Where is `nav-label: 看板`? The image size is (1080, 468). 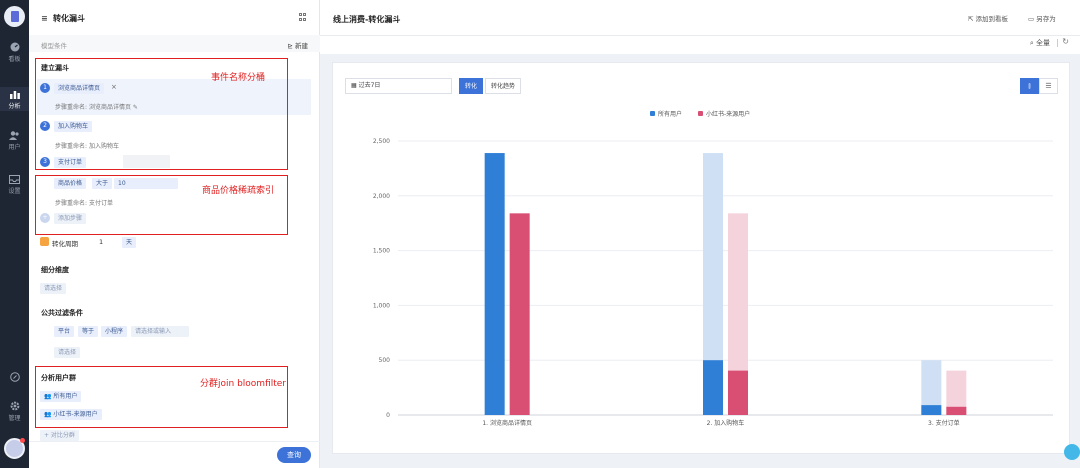 nav-label: 看板 is located at coordinates (14, 59).